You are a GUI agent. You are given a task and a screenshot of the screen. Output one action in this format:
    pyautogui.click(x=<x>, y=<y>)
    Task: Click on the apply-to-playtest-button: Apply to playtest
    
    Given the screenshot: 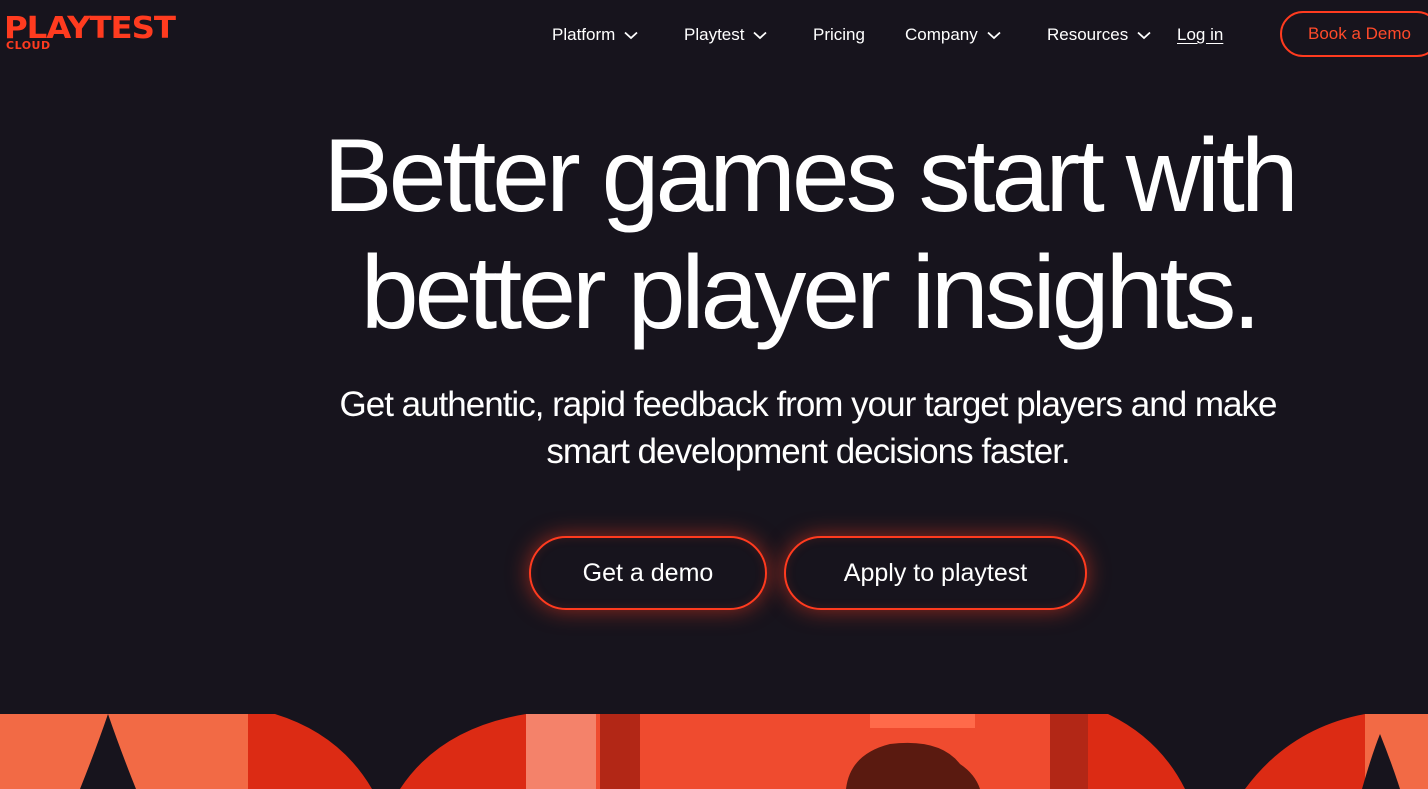 What is the action you would take?
    pyautogui.click(x=935, y=573)
    